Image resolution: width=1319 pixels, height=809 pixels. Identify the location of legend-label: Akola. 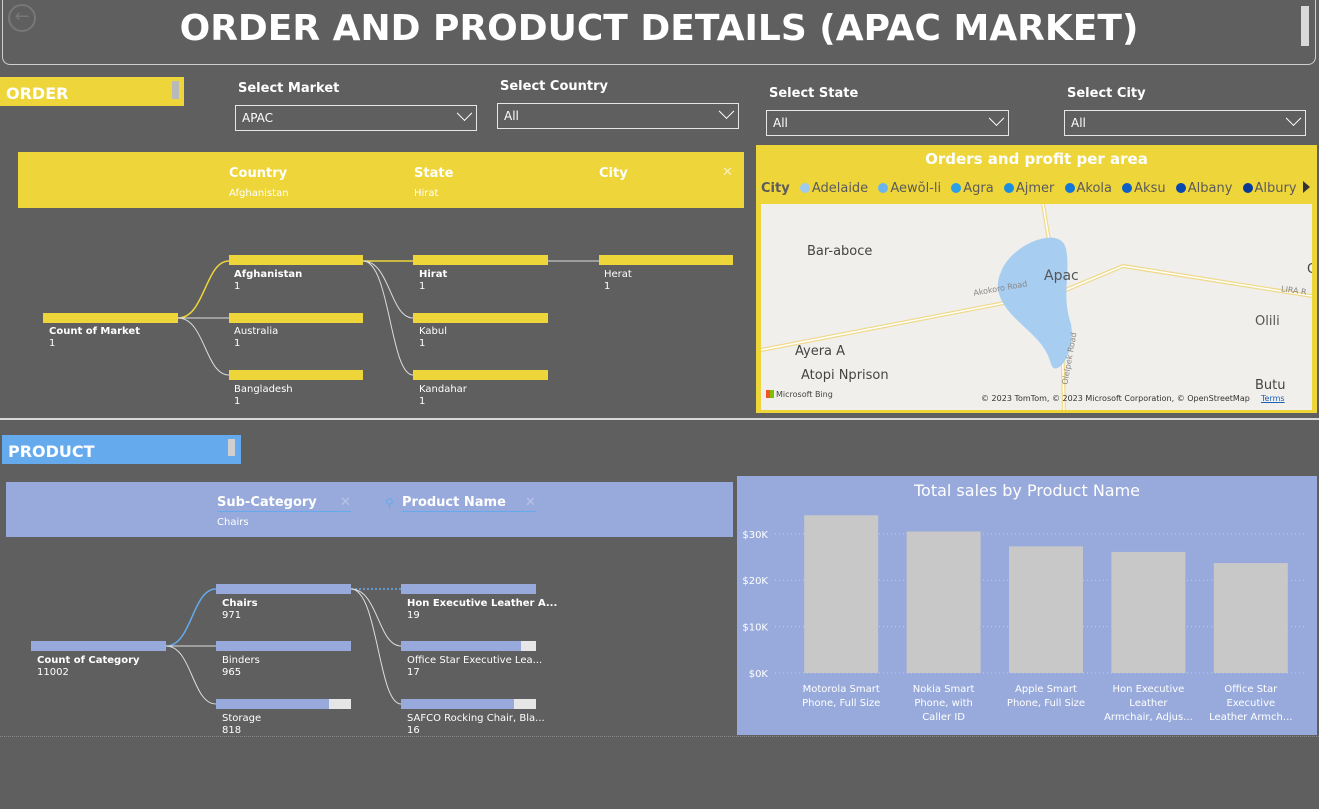
(1094, 188).